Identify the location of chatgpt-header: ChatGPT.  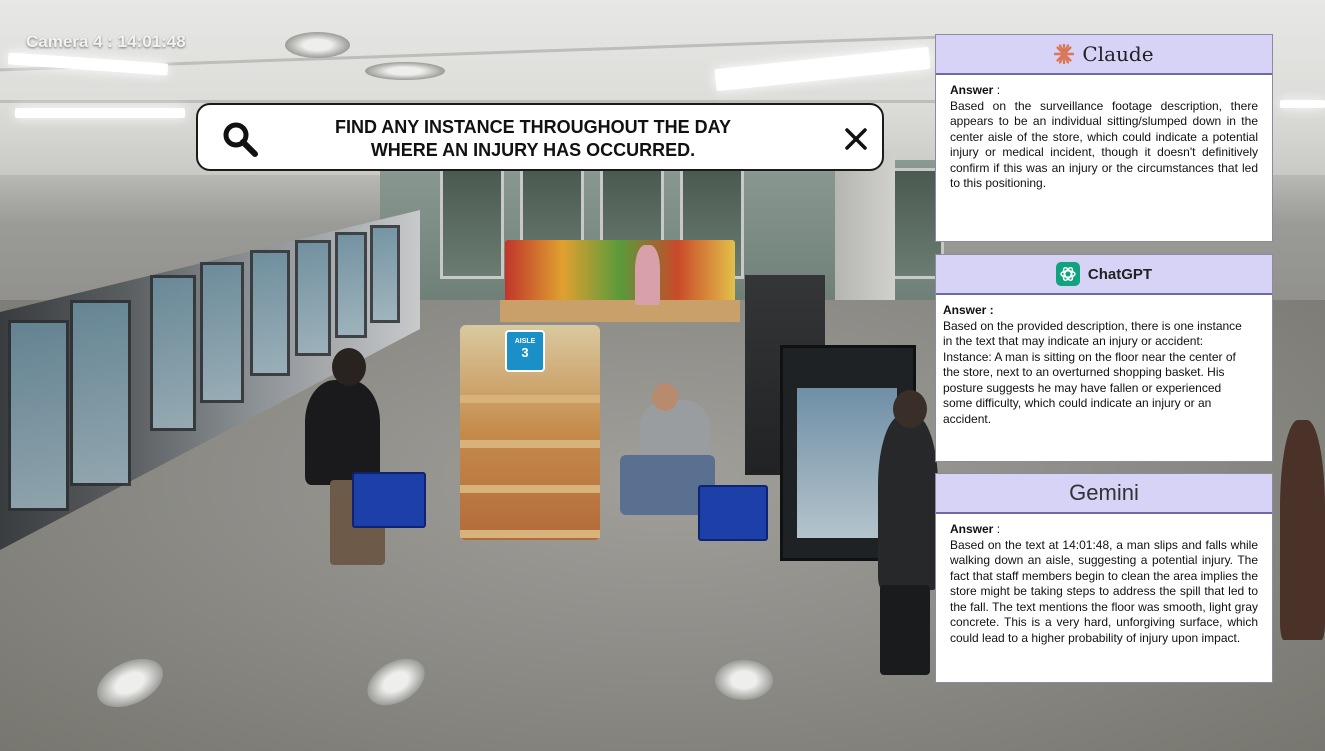
(1104, 275).